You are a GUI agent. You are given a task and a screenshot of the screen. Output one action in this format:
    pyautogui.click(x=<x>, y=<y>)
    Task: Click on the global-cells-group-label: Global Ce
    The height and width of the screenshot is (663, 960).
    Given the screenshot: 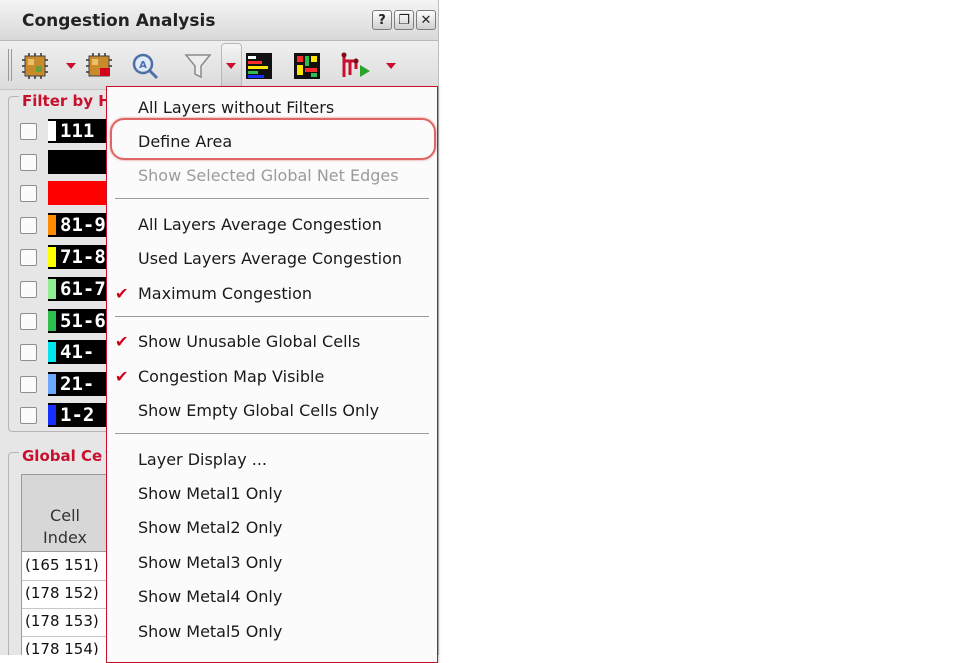 What is the action you would take?
    pyautogui.click(x=62, y=456)
    